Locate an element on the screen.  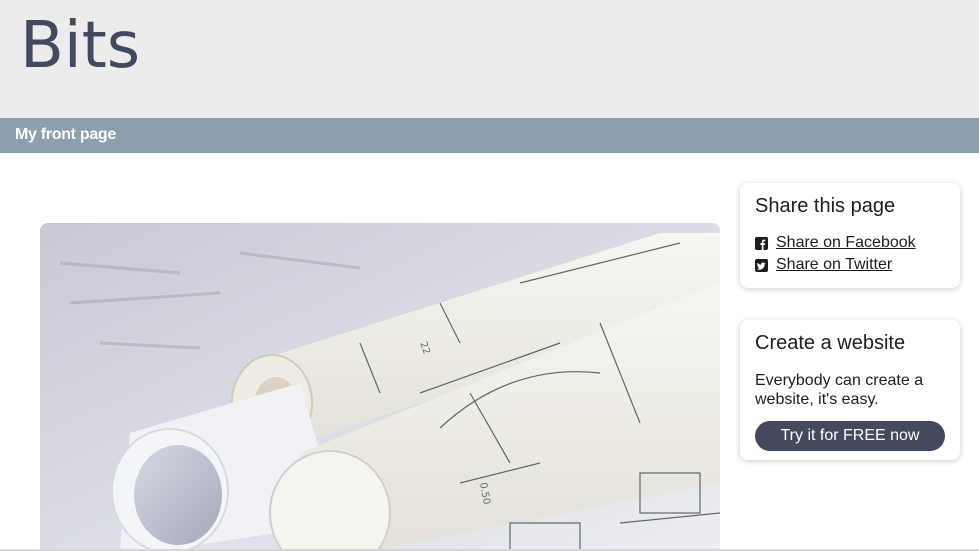
share-twitter-link: Share on Twitter is located at coordinates (834, 265).